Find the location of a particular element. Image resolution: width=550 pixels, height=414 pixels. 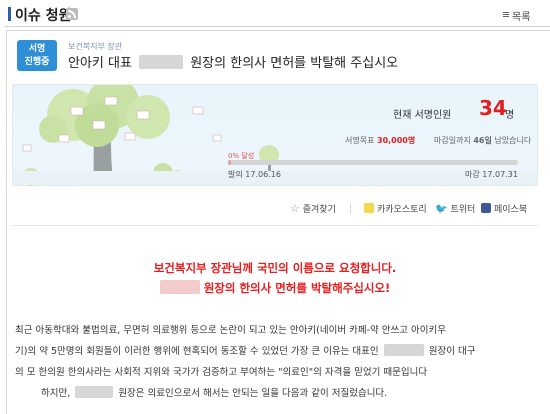

progress-bar is located at coordinates (373, 162).